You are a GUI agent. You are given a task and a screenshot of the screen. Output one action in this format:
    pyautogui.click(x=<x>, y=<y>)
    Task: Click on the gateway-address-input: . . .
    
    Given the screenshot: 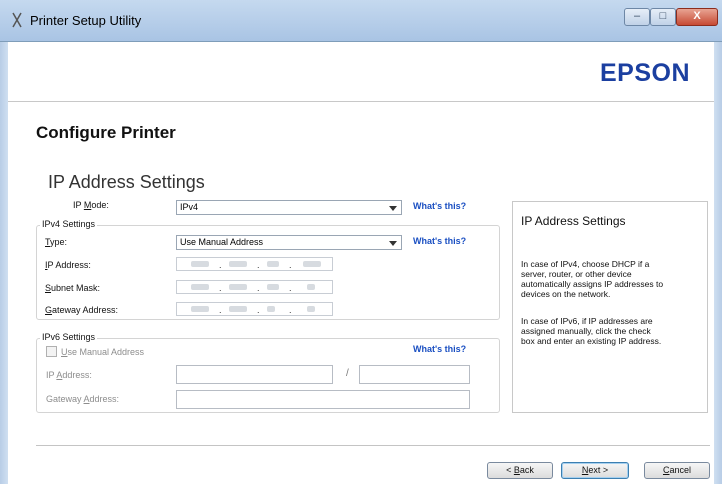 What is the action you would take?
    pyautogui.click(x=254, y=309)
    